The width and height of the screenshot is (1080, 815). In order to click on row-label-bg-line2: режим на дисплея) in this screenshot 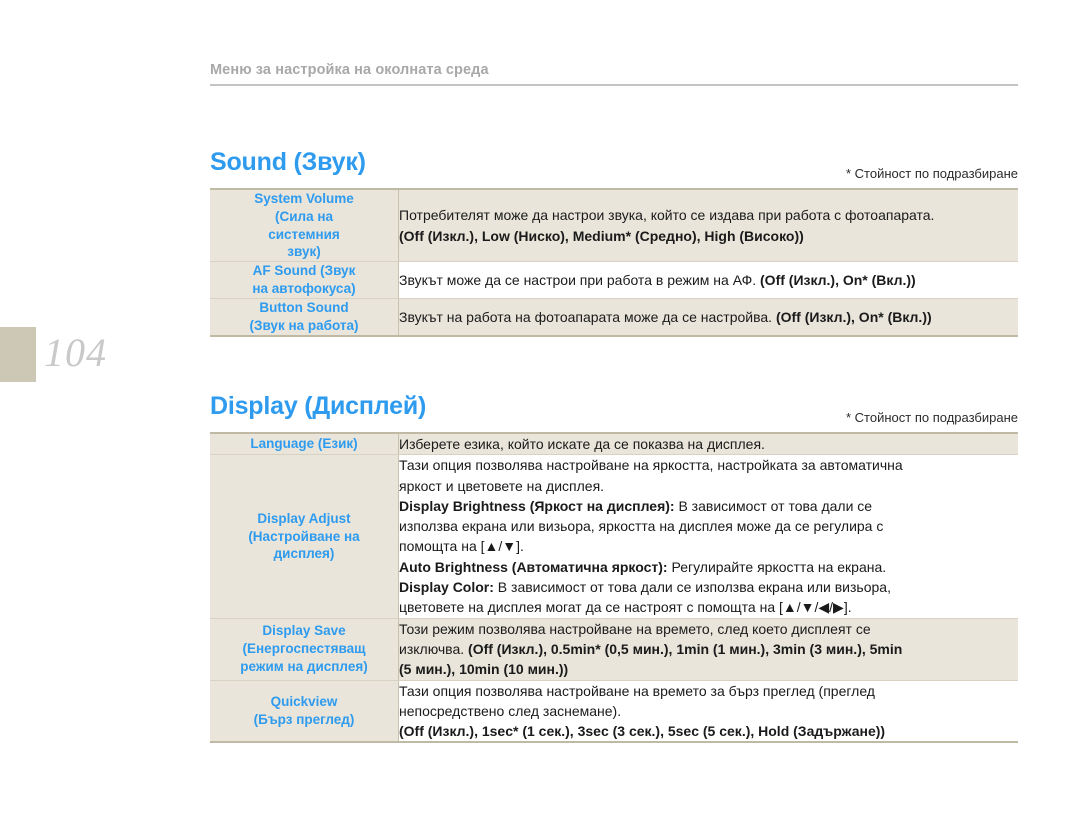, I will do `click(304, 667)`.